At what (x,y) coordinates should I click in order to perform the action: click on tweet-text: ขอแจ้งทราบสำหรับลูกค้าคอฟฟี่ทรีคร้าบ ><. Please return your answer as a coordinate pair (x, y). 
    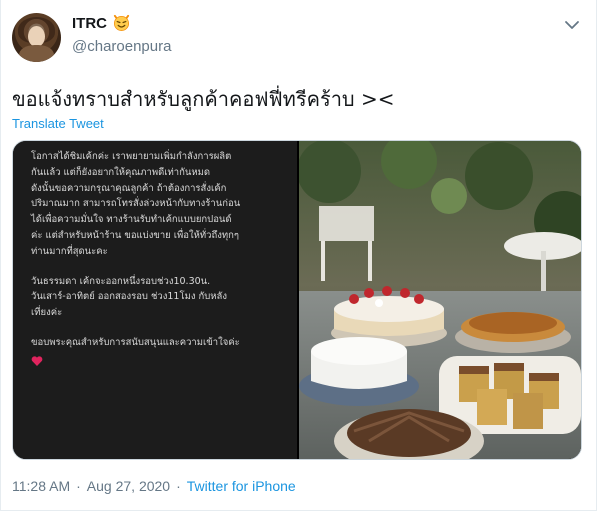
    Looking at the image, I should click on (203, 99).